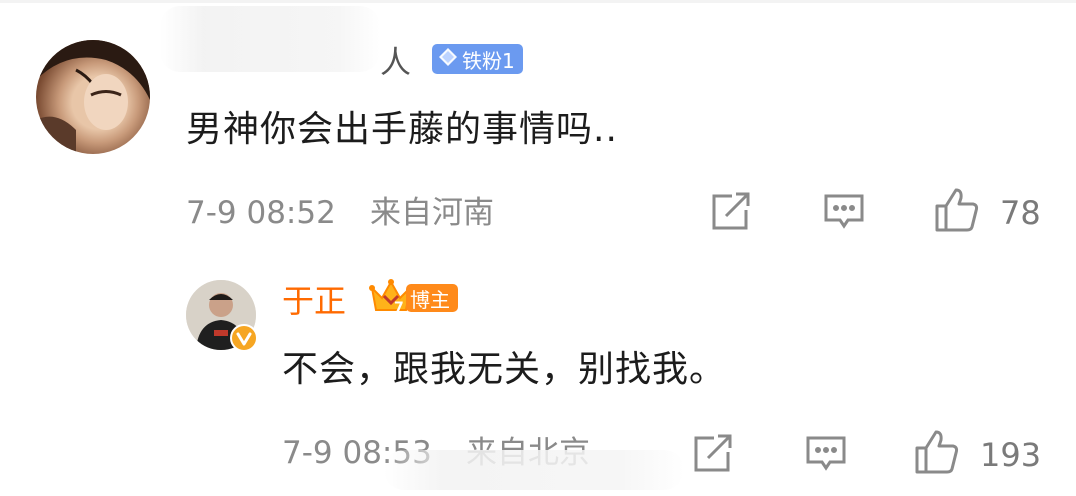 The image size is (1076, 496). What do you see at coordinates (538, 1) in the screenshot?
I see `top-divider` at bounding box center [538, 1].